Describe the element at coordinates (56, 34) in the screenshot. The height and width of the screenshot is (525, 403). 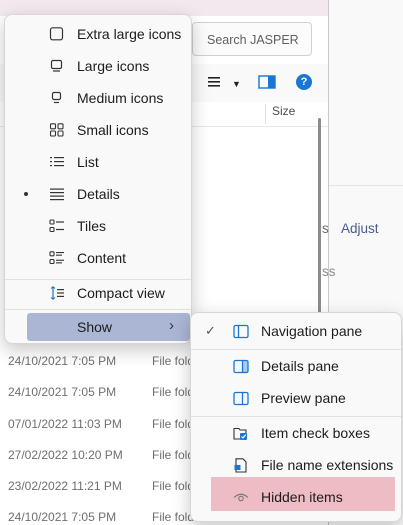
I see `extra-large-icons-icon` at that location.